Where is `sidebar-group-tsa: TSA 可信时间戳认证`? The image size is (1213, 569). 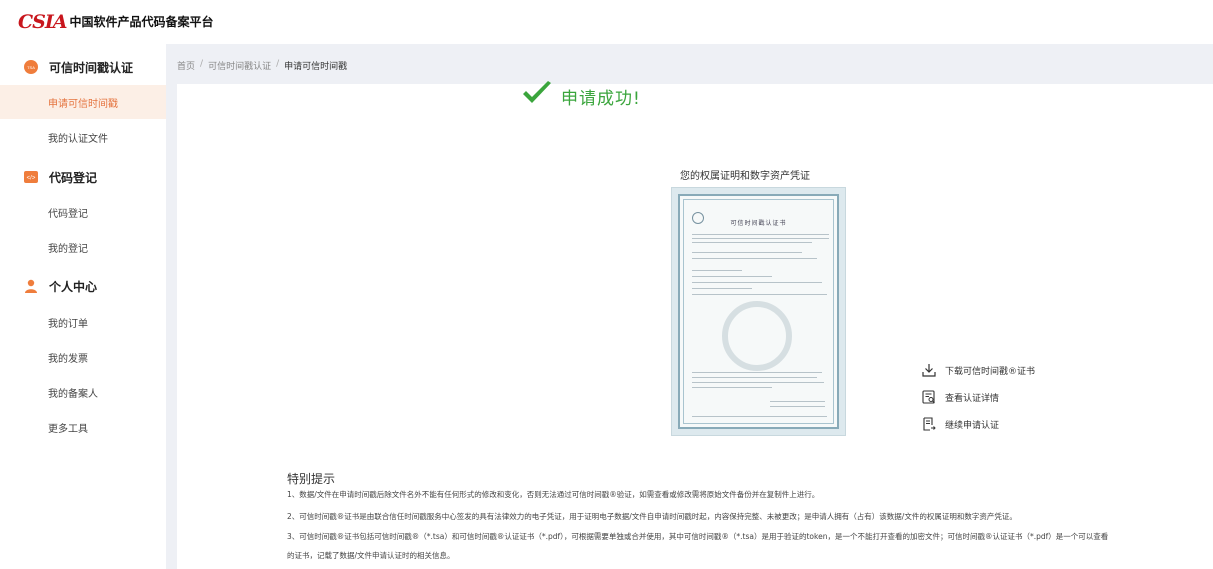 sidebar-group-tsa: TSA 可信时间戳认证 is located at coordinates (83, 67).